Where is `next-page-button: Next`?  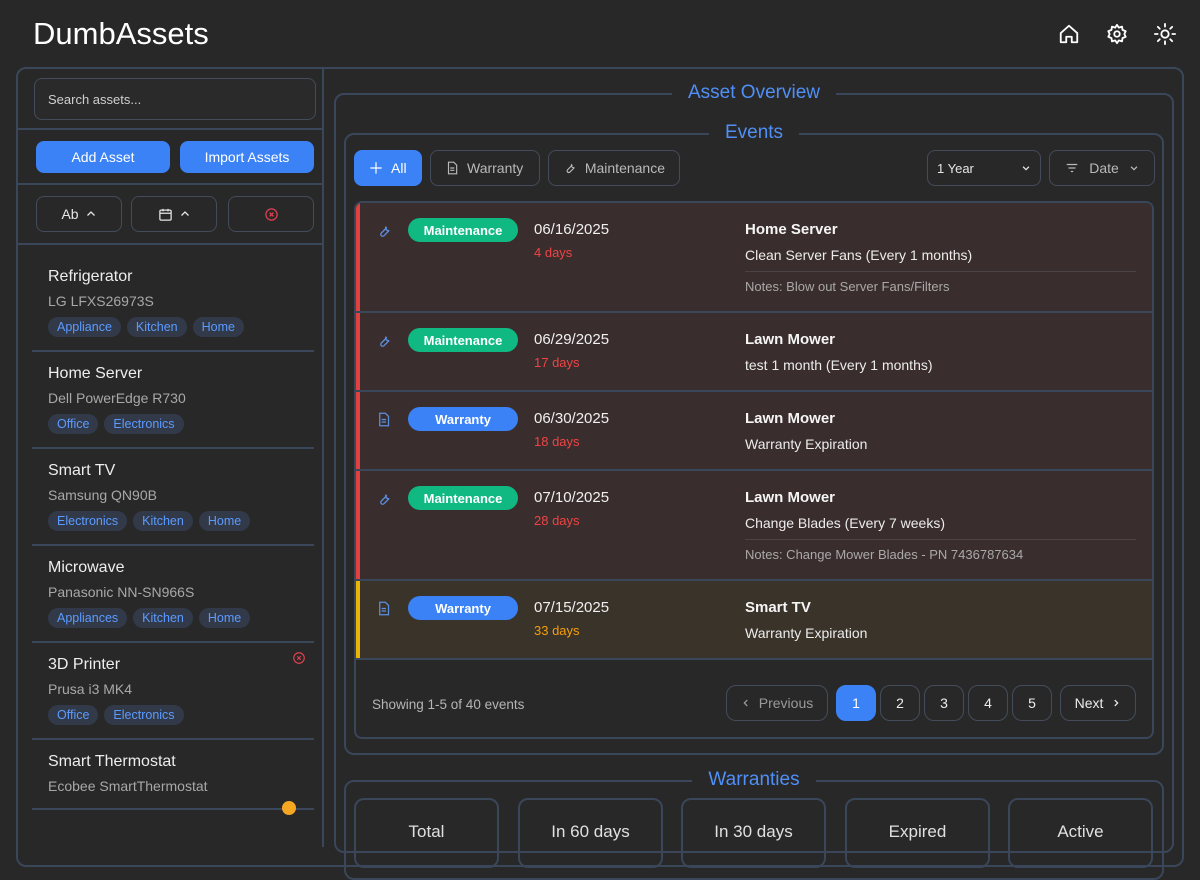 next-page-button: Next is located at coordinates (1098, 703).